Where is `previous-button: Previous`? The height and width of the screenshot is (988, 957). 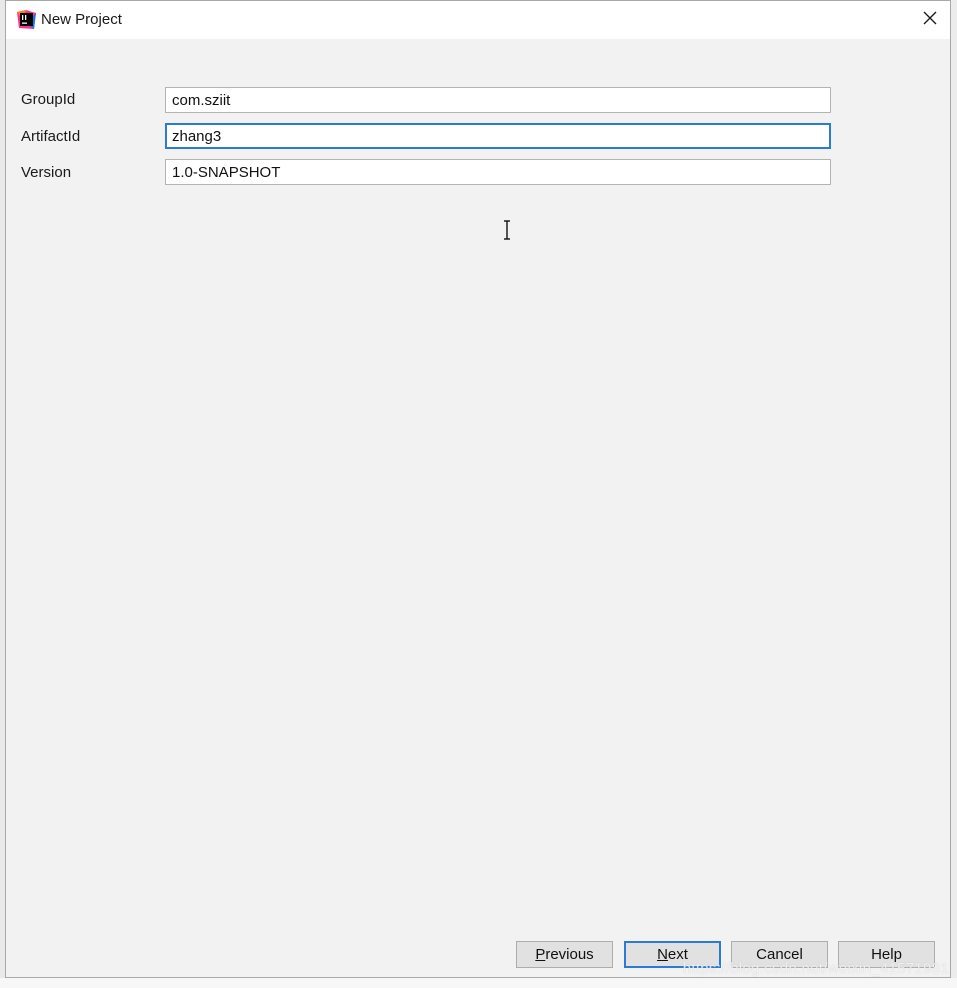 previous-button: Previous is located at coordinates (564, 954).